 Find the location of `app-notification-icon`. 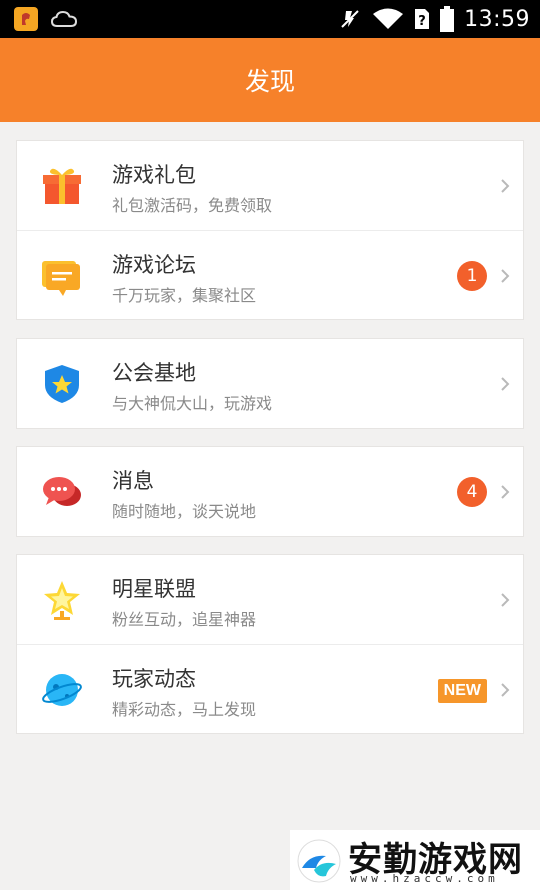

app-notification-icon is located at coordinates (26, 19).